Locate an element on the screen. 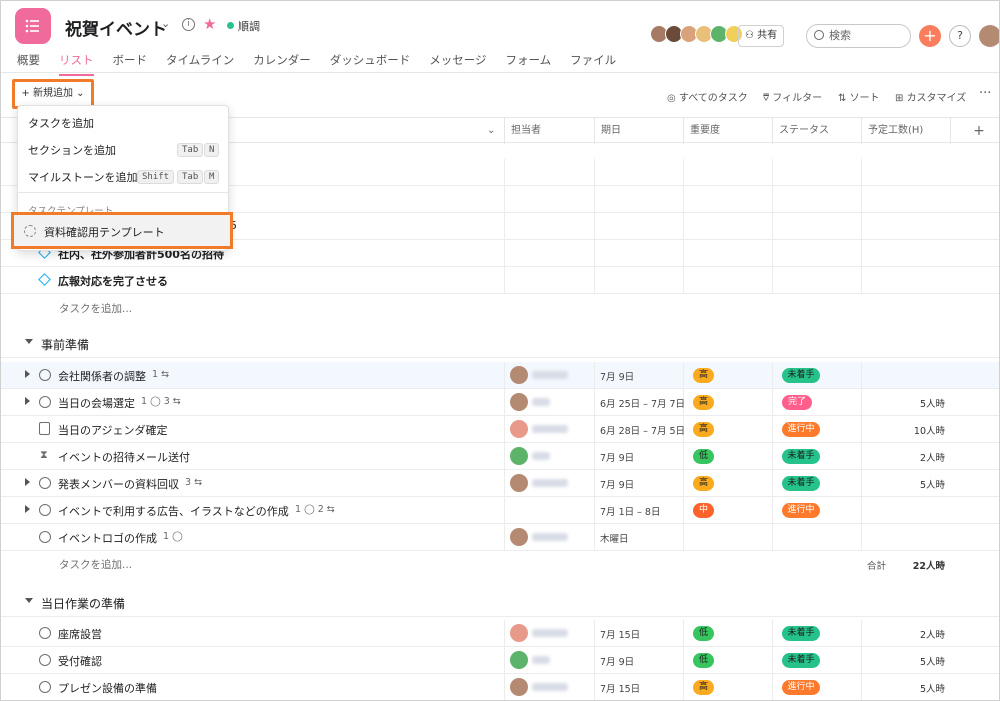 The height and width of the screenshot is (701, 1000). milestone-name: 広報対応を完了させる is located at coordinates (113, 281).